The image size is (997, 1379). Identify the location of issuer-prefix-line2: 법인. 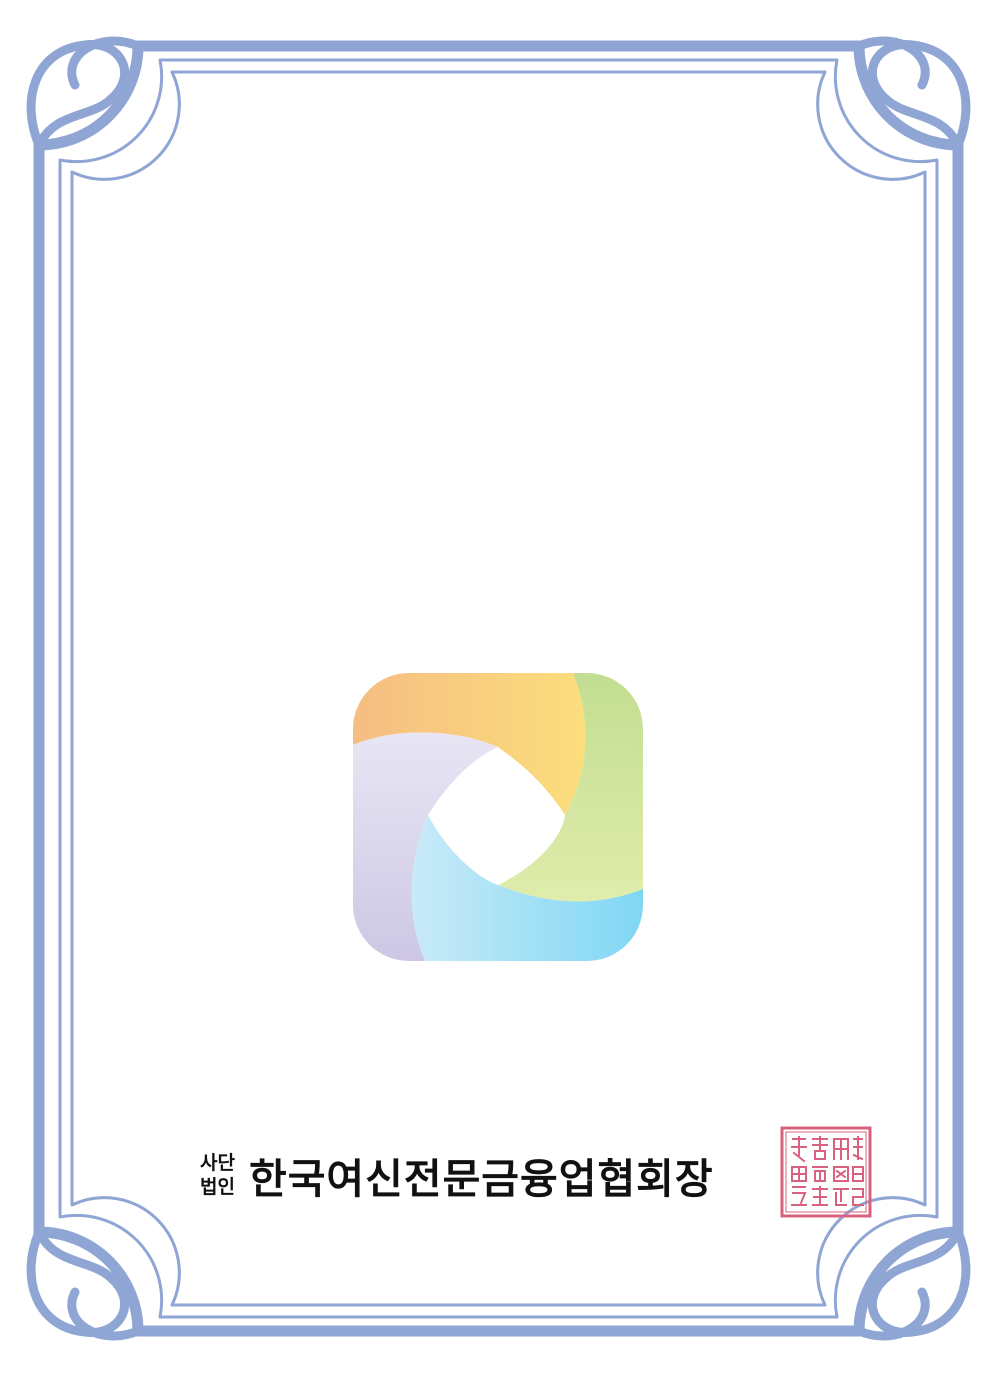
(217, 1187).